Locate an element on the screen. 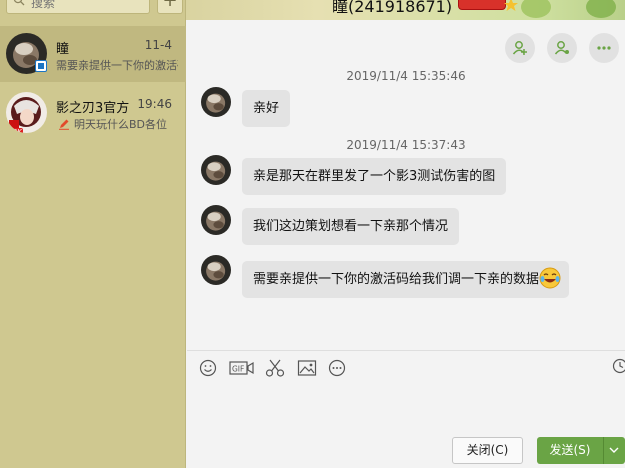  input-divider is located at coordinates (406, 350).